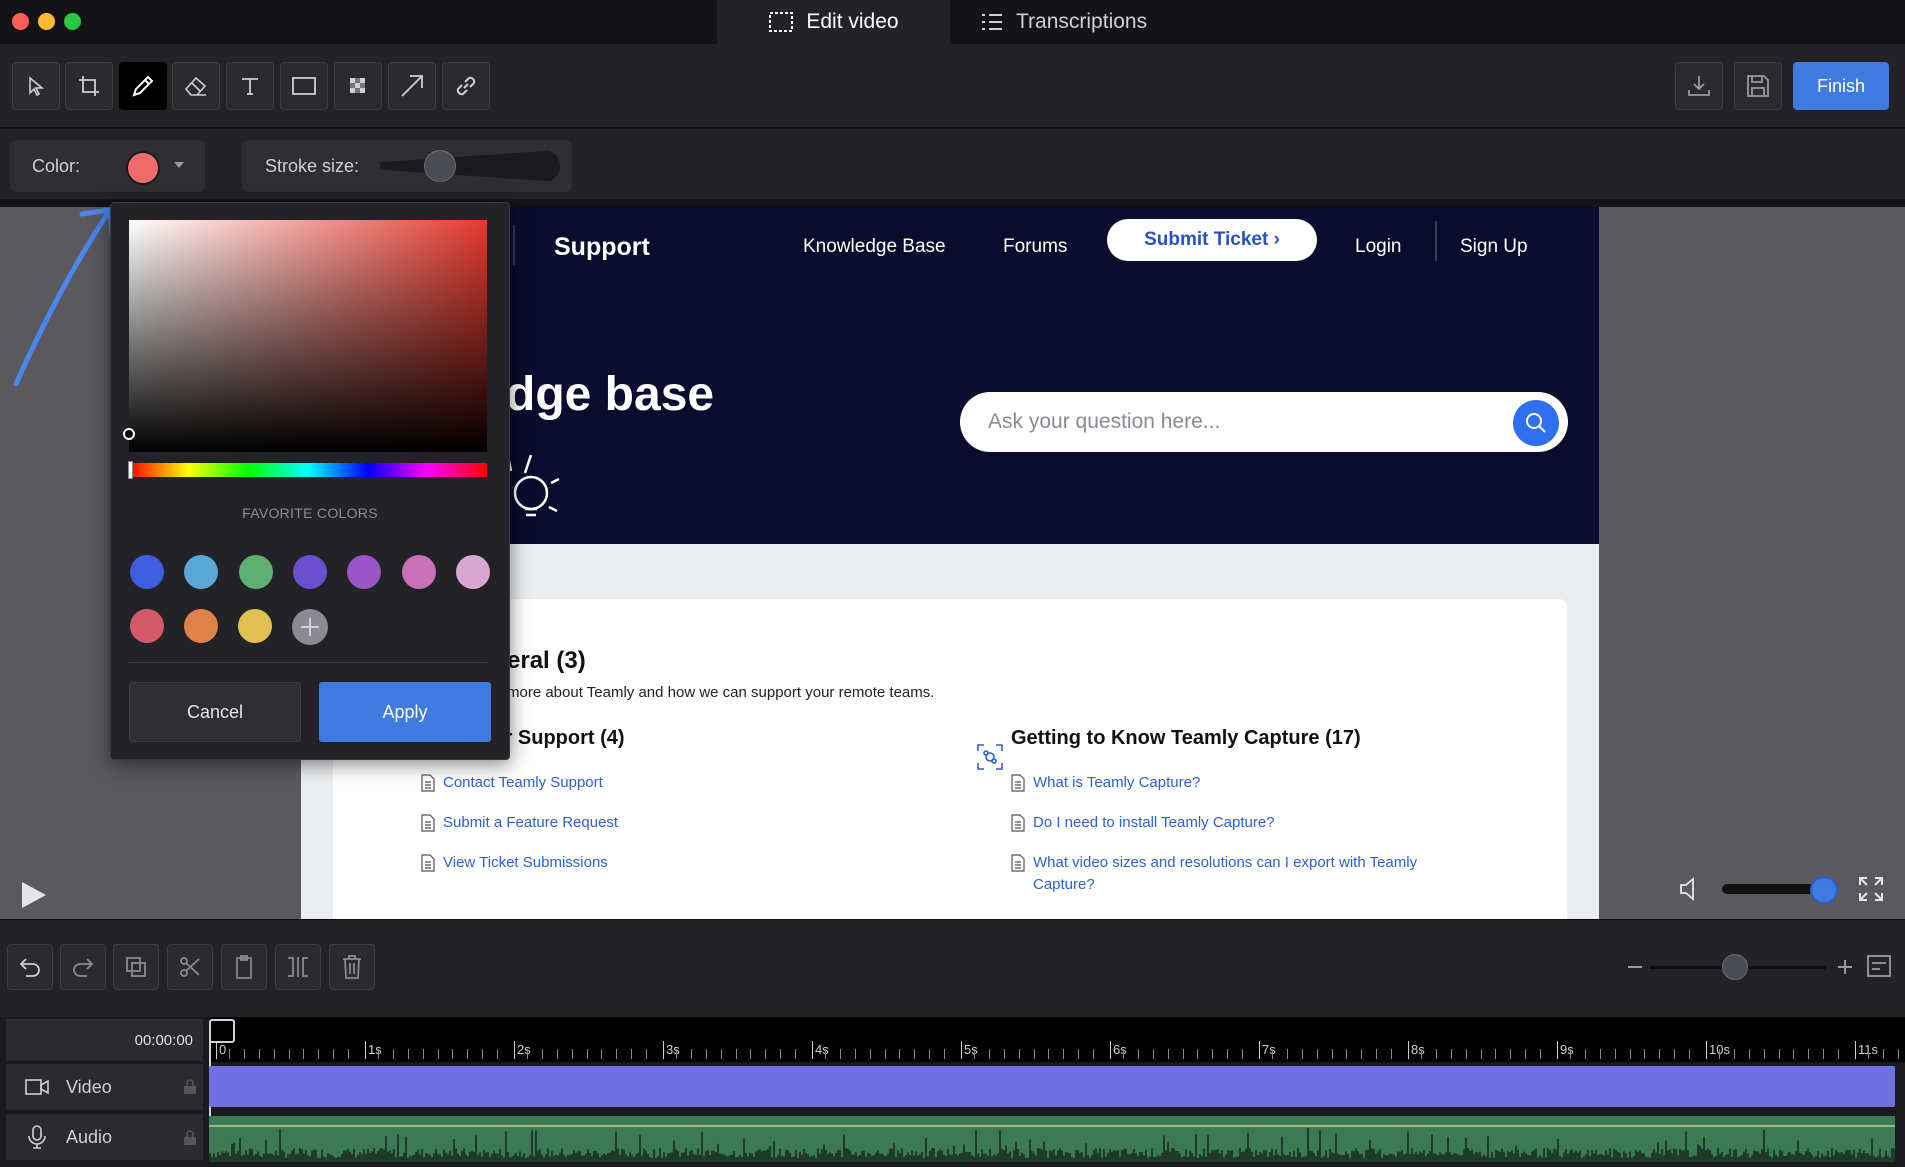 The height and width of the screenshot is (1167, 1905). What do you see at coordinates (308, 336) in the screenshot?
I see `saturation-value-area` at bounding box center [308, 336].